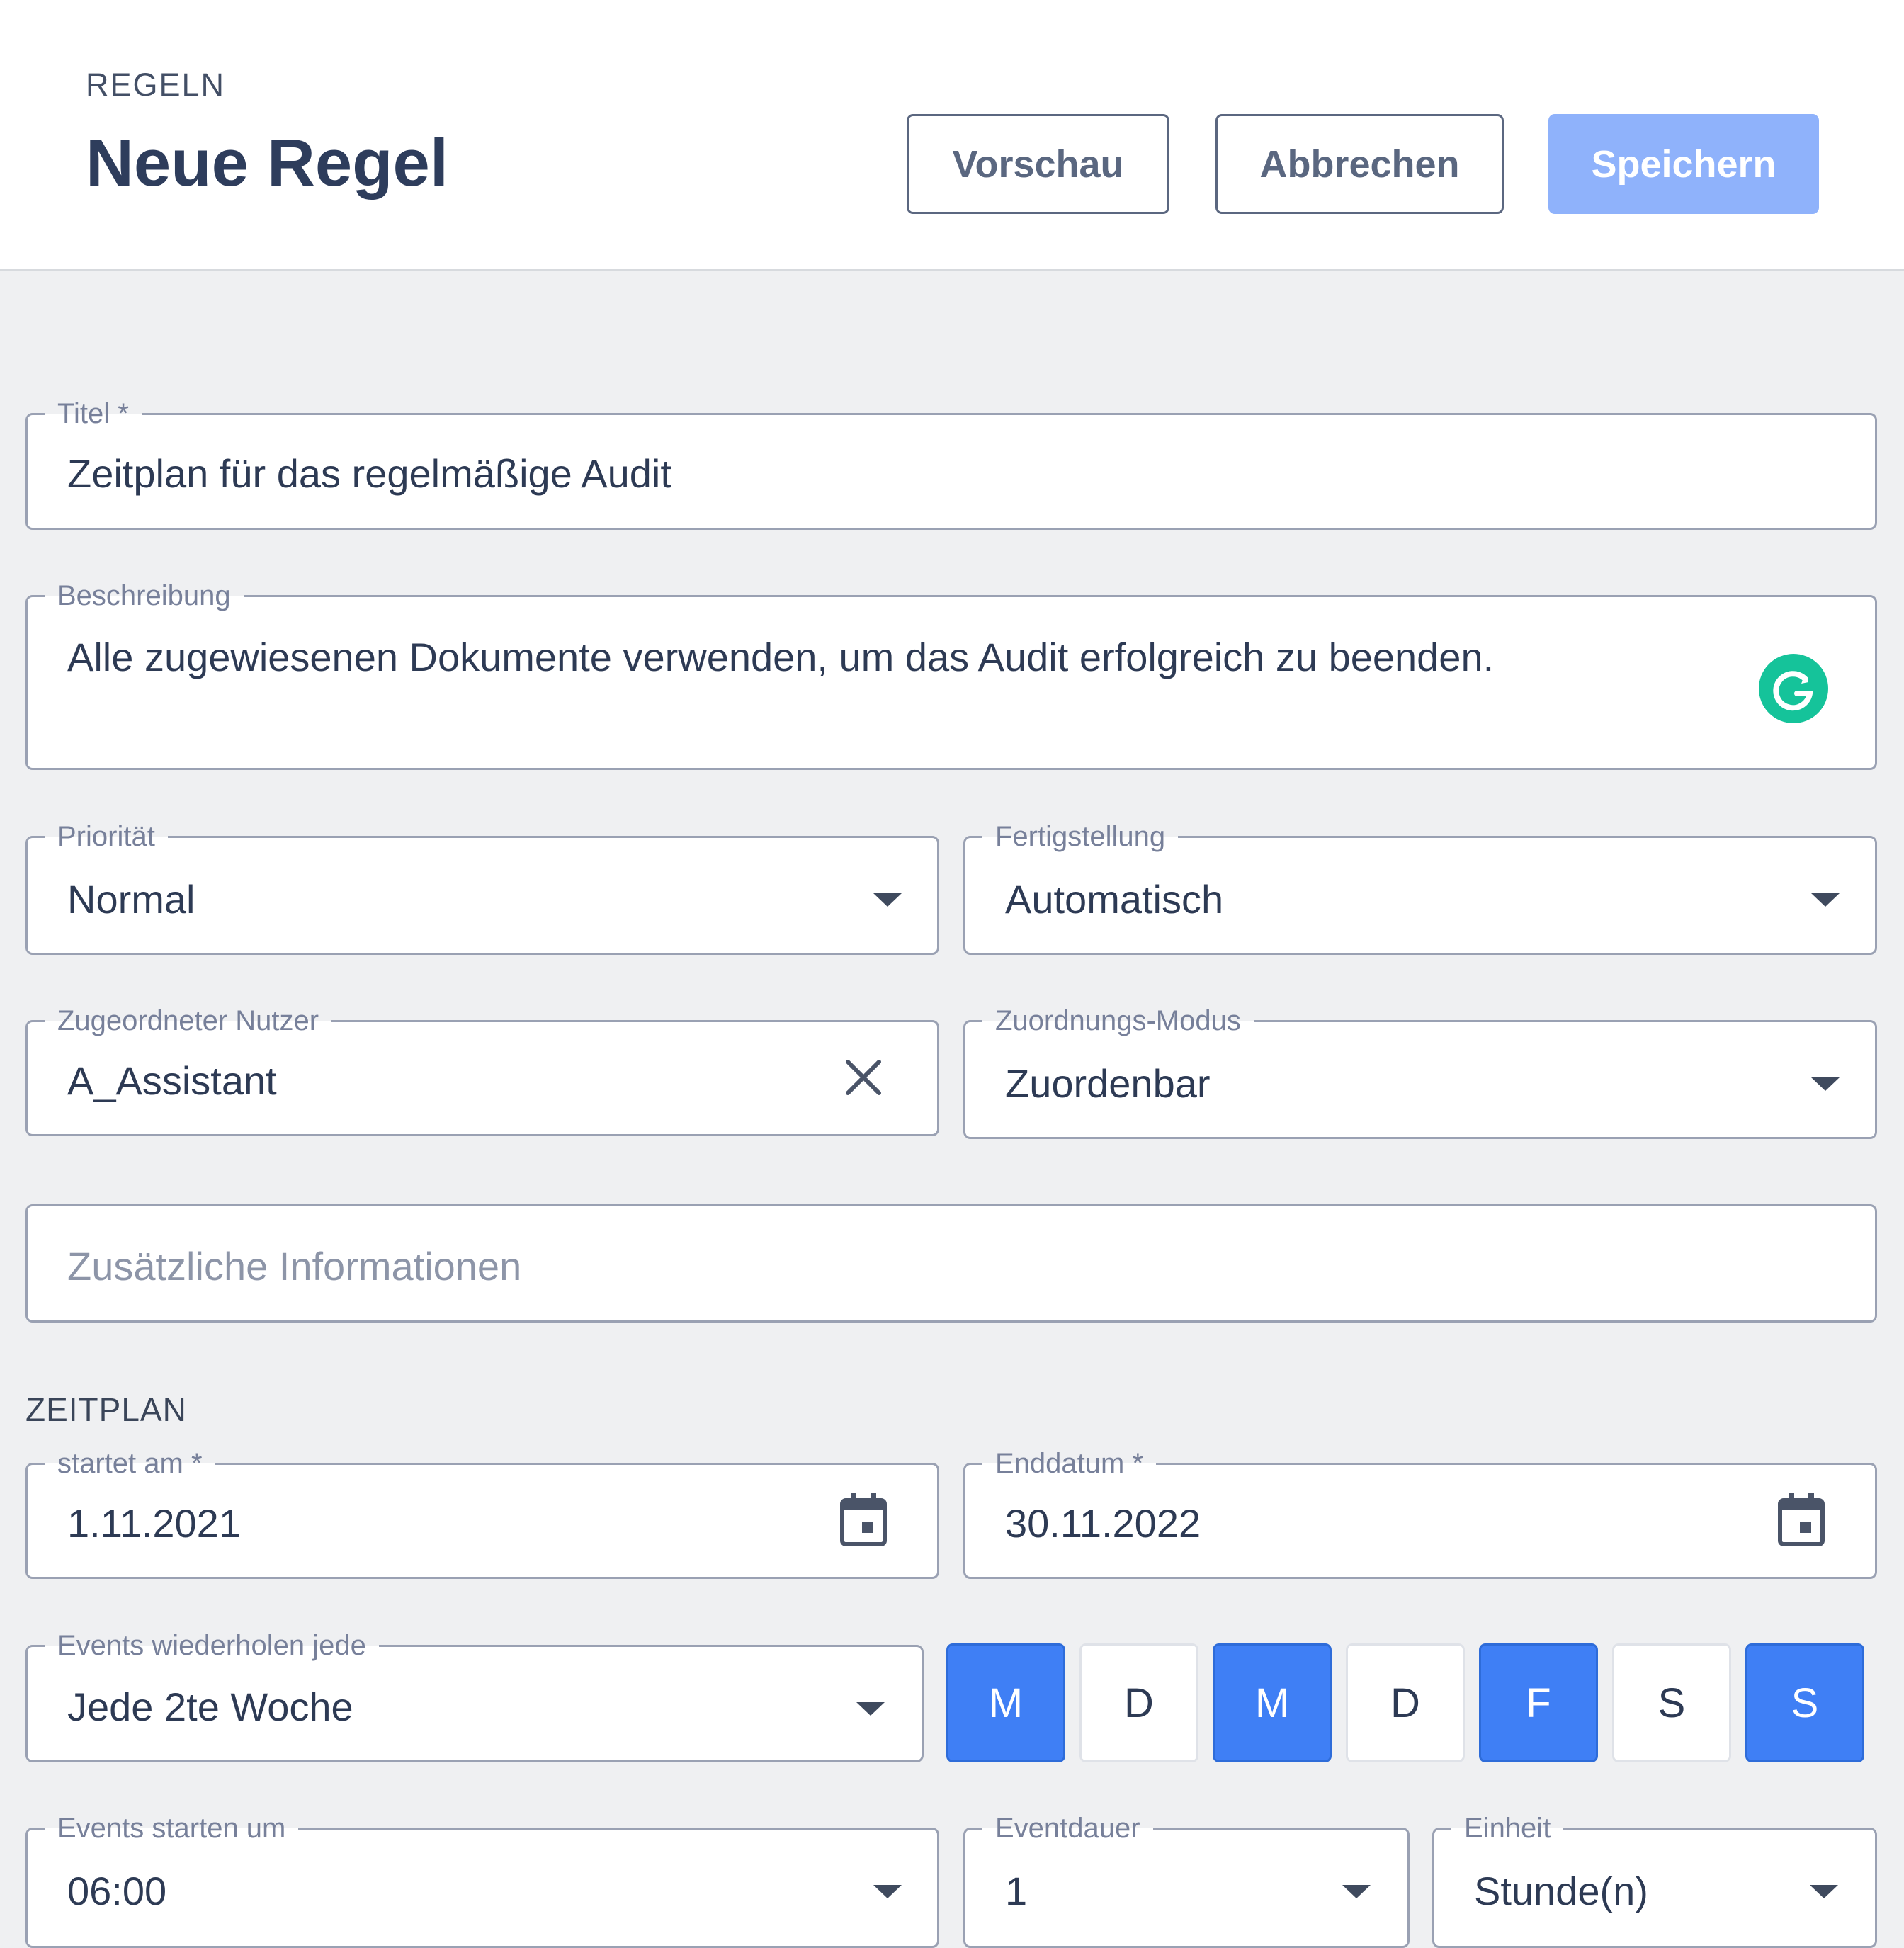  What do you see at coordinates (295, 1266) in the screenshot?
I see `additional-info-placeholder: Zusätzliche Informationen` at bounding box center [295, 1266].